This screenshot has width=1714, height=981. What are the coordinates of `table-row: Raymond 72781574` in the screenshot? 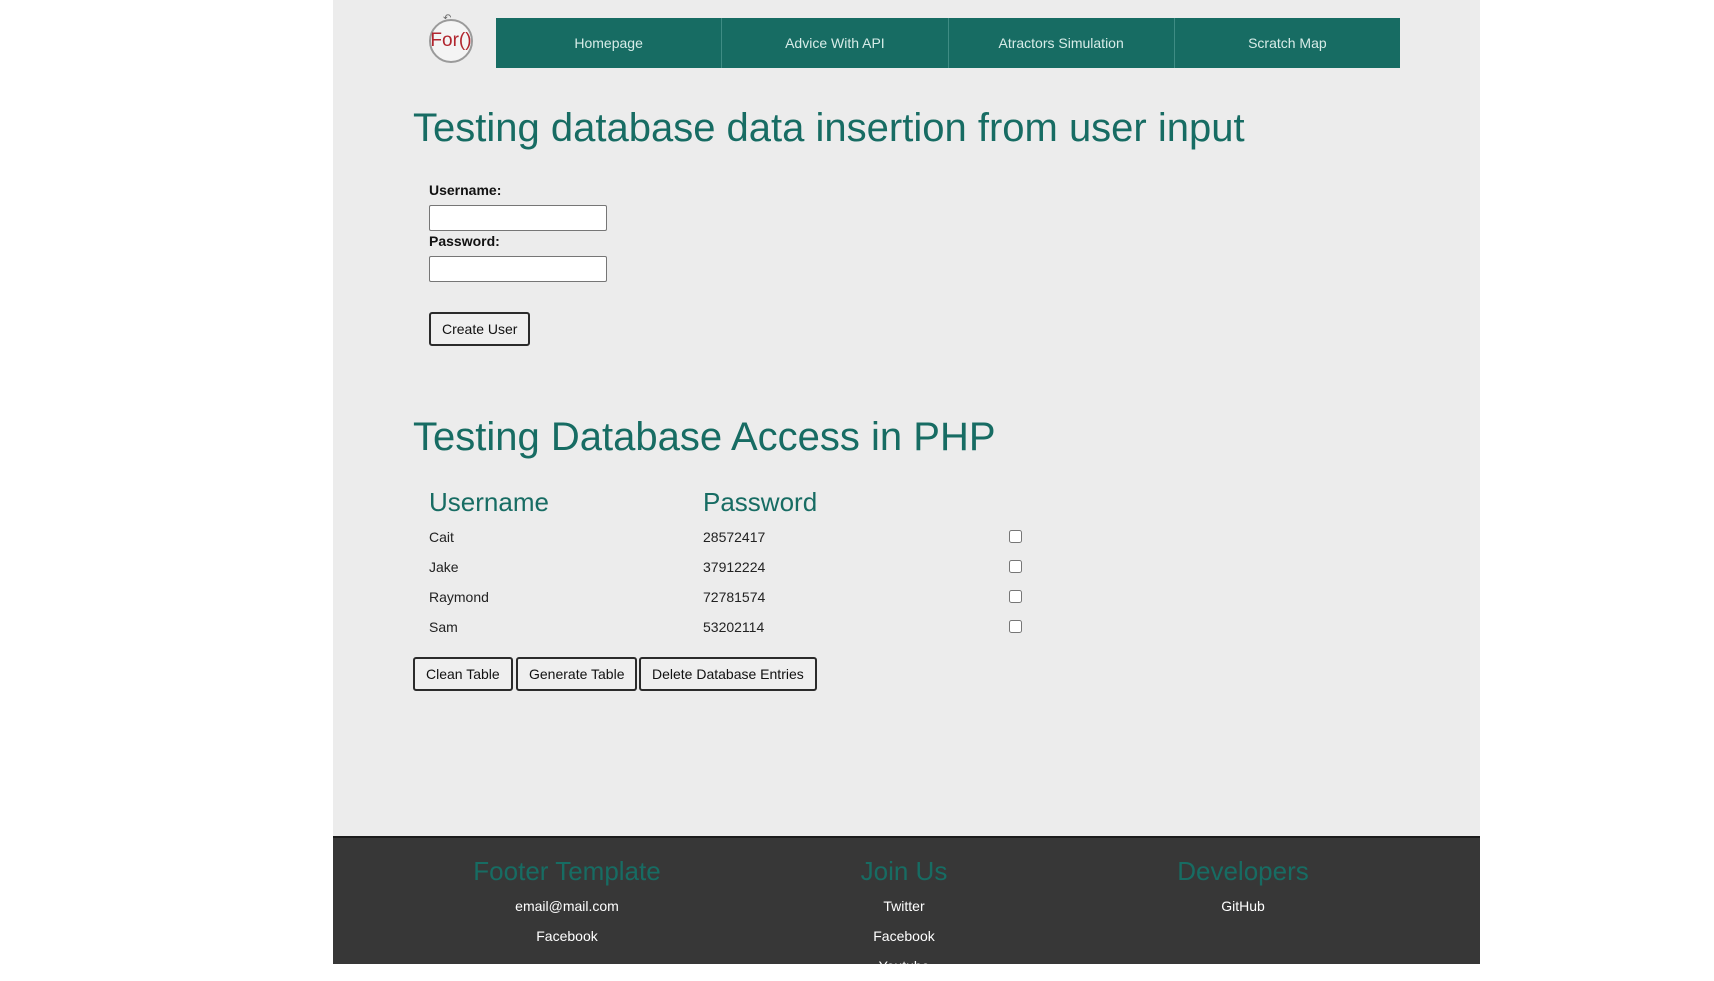 It's located at (729, 597).